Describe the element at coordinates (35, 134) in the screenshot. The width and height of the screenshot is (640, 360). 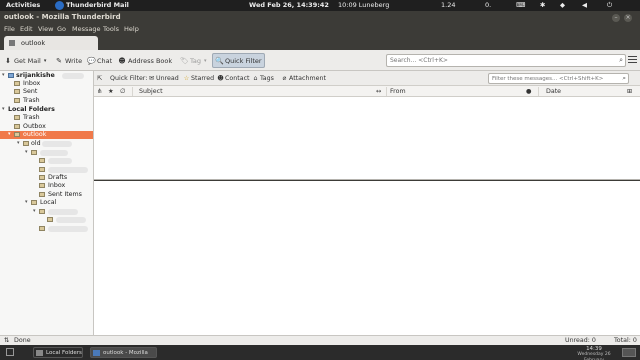
I see `folder-label: outlook` at that location.